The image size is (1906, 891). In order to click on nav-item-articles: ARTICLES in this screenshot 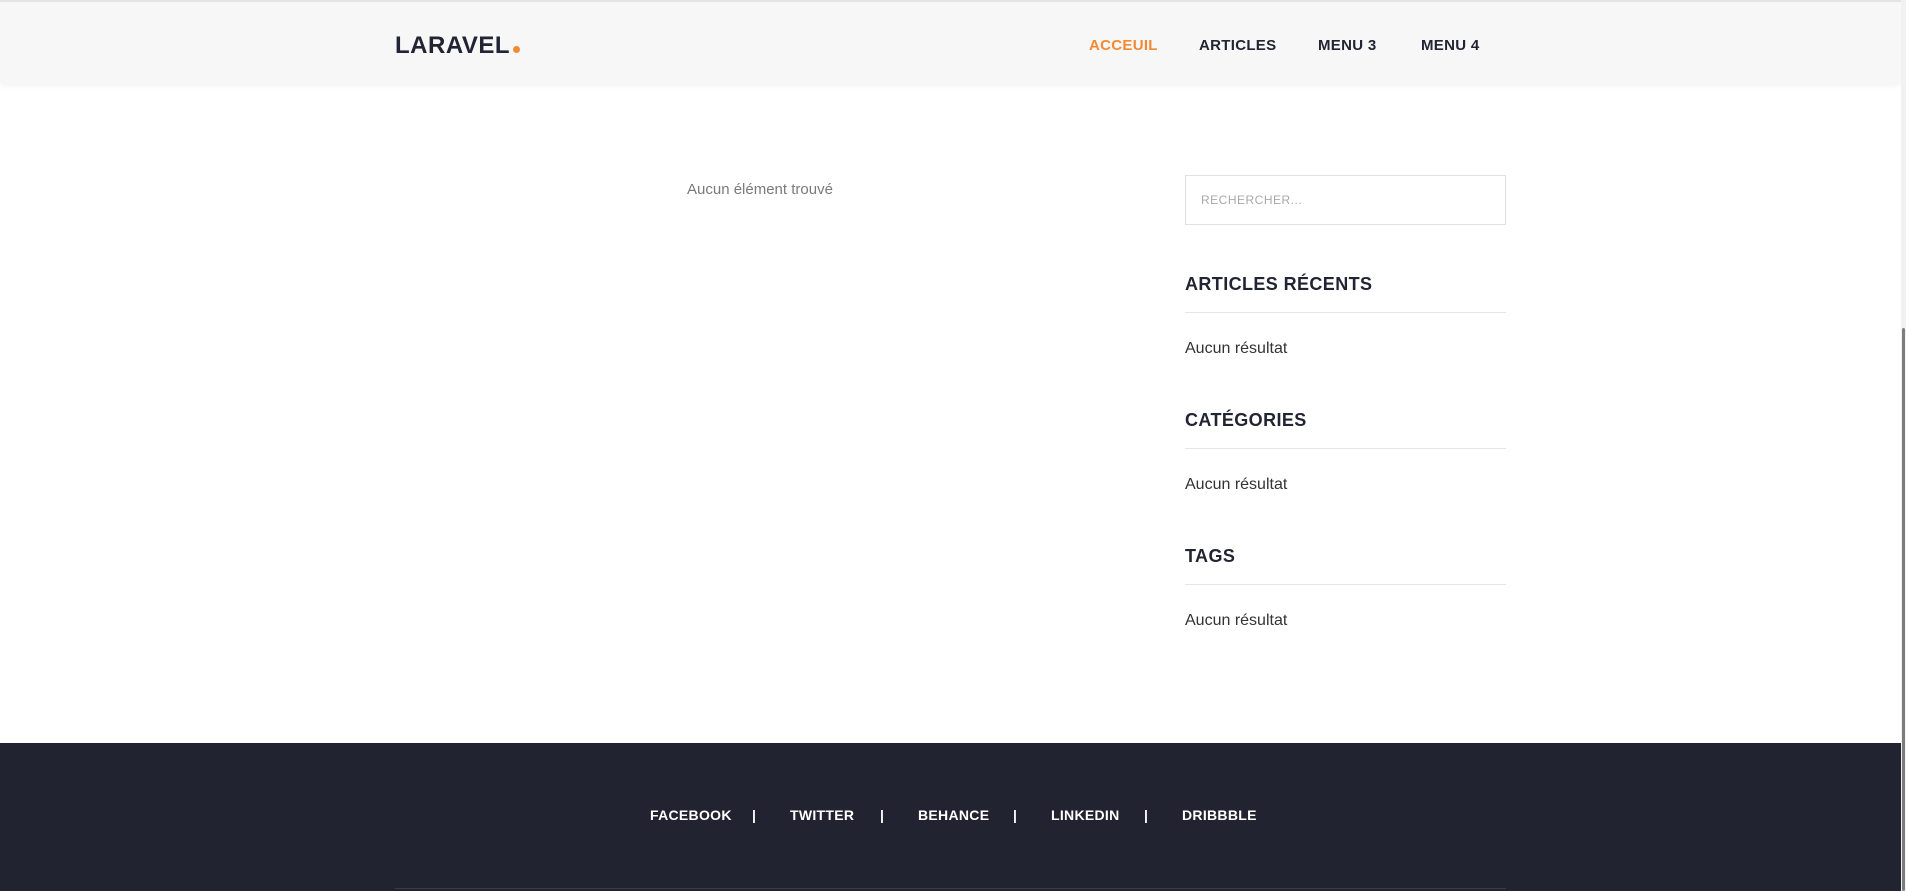, I will do `click(1237, 46)`.